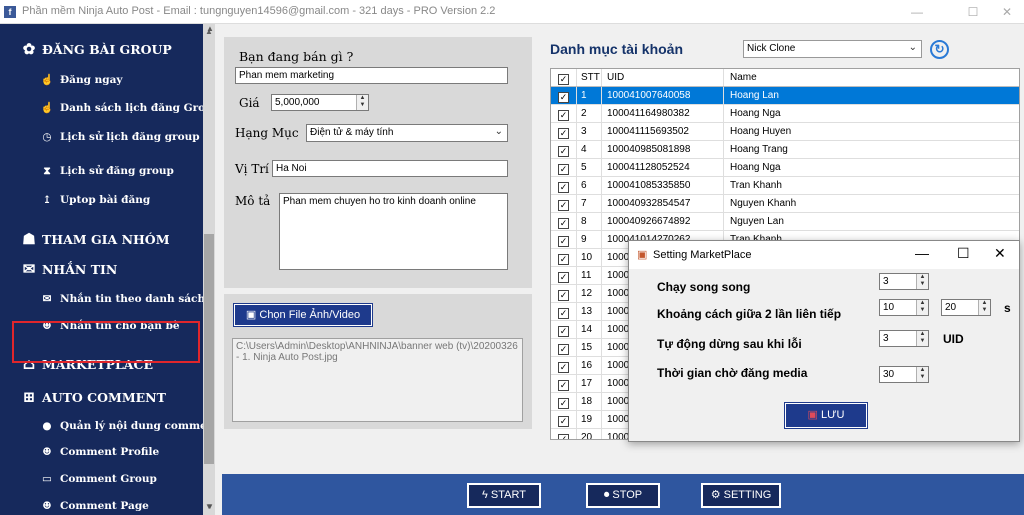  What do you see at coordinates (623, 495) in the screenshot?
I see `stop-button: ⏺ STOP` at bounding box center [623, 495].